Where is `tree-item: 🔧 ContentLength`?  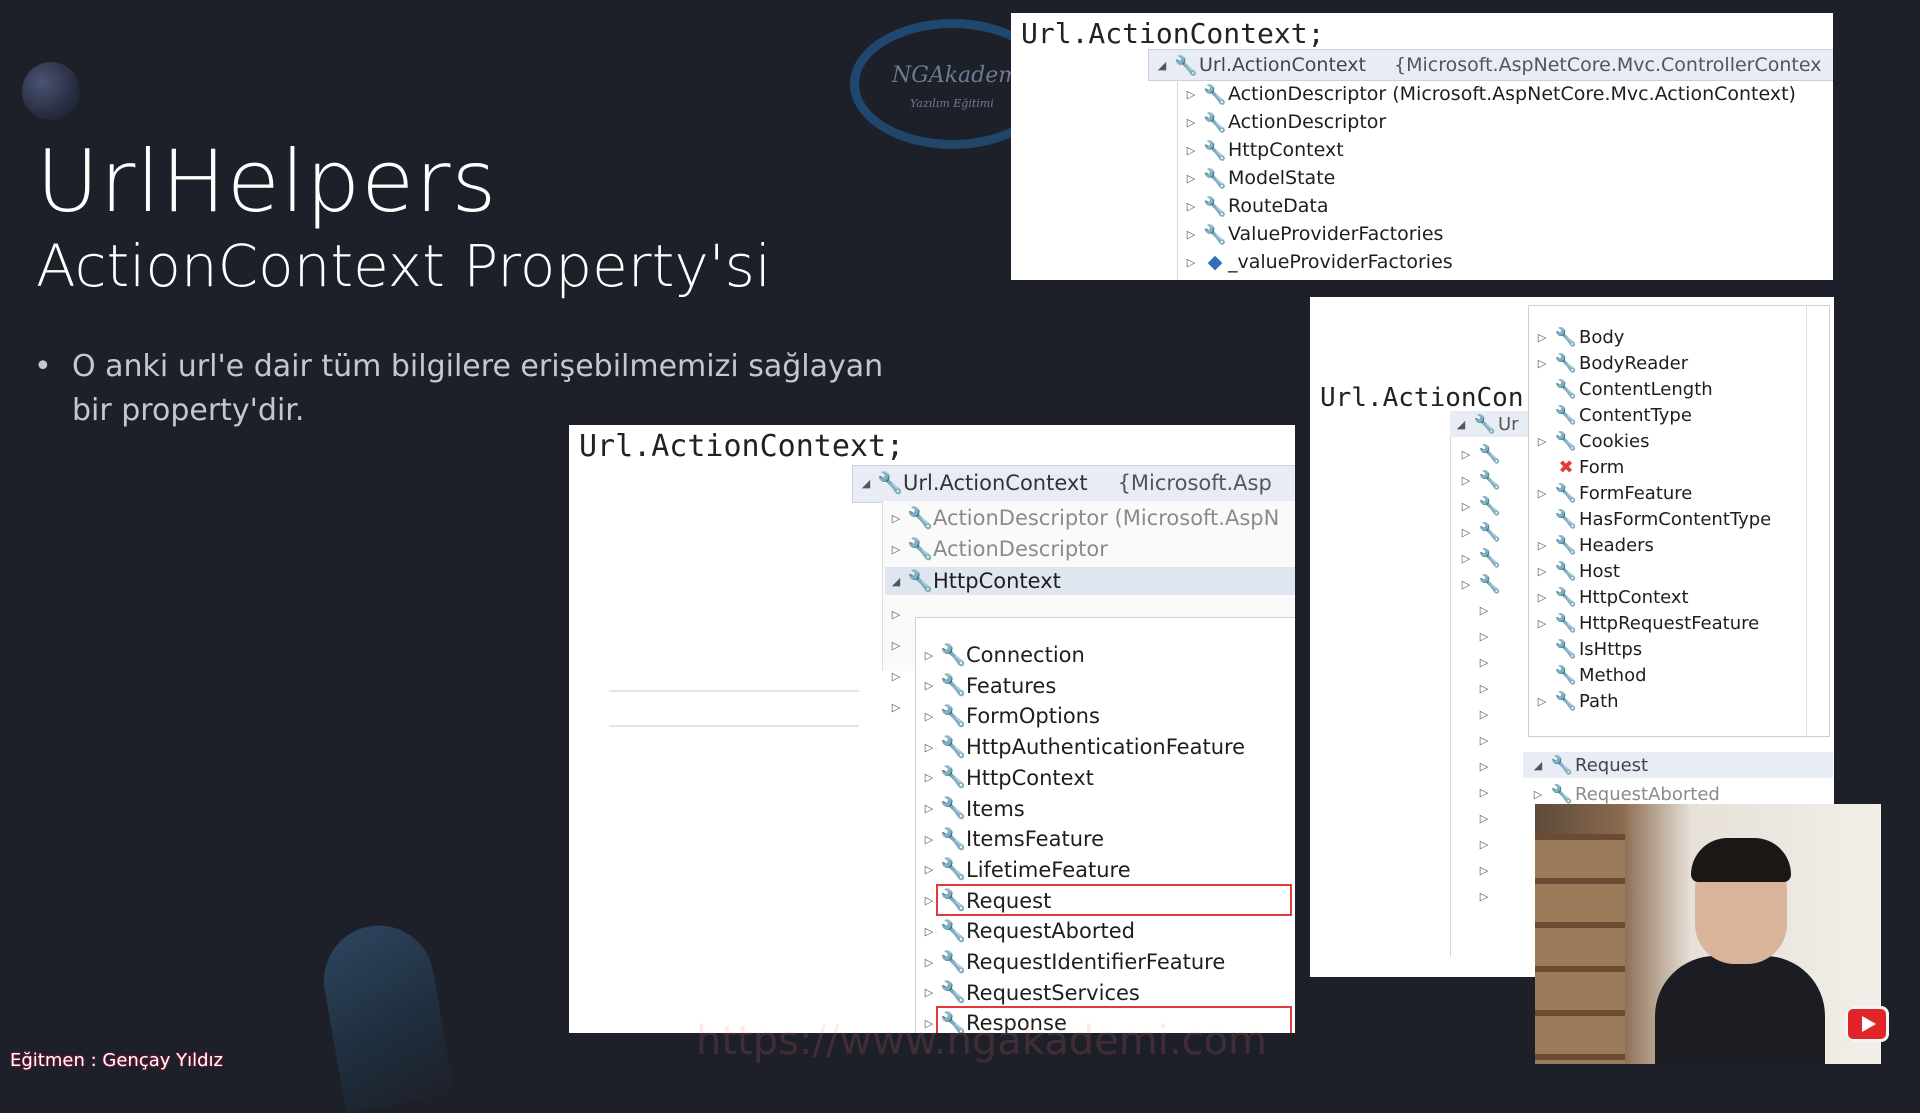
tree-item: 🔧 ContentLength is located at coordinates (1622, 389).